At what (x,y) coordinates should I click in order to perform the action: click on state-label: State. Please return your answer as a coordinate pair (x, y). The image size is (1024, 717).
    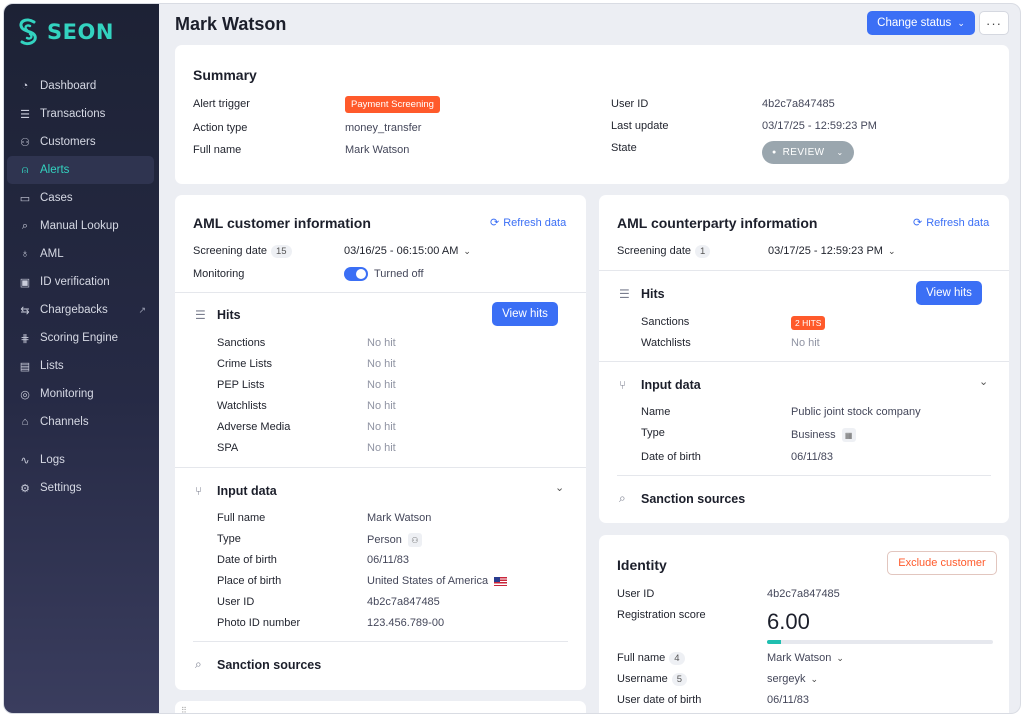
    Looking at the image, I should click on (624, 148).